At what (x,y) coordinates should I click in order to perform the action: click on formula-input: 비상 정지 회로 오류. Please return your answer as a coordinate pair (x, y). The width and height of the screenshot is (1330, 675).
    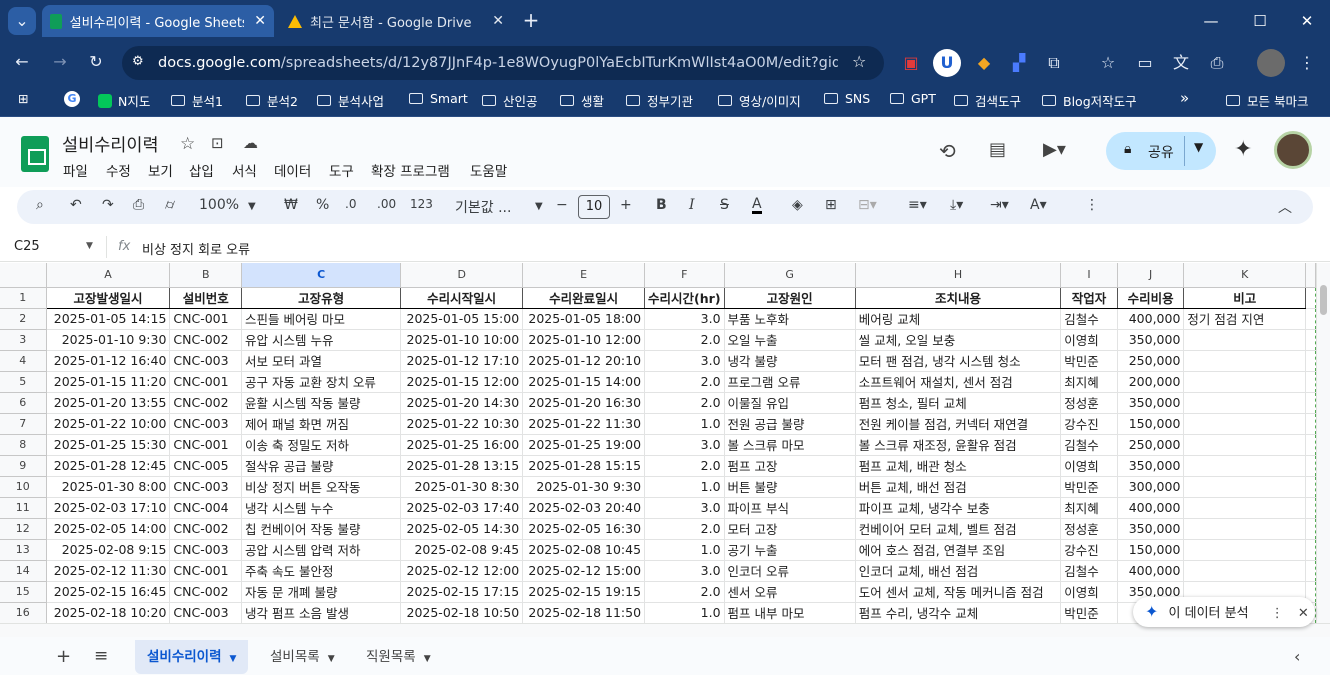
    Looking at the image, I should click on (196, 248).